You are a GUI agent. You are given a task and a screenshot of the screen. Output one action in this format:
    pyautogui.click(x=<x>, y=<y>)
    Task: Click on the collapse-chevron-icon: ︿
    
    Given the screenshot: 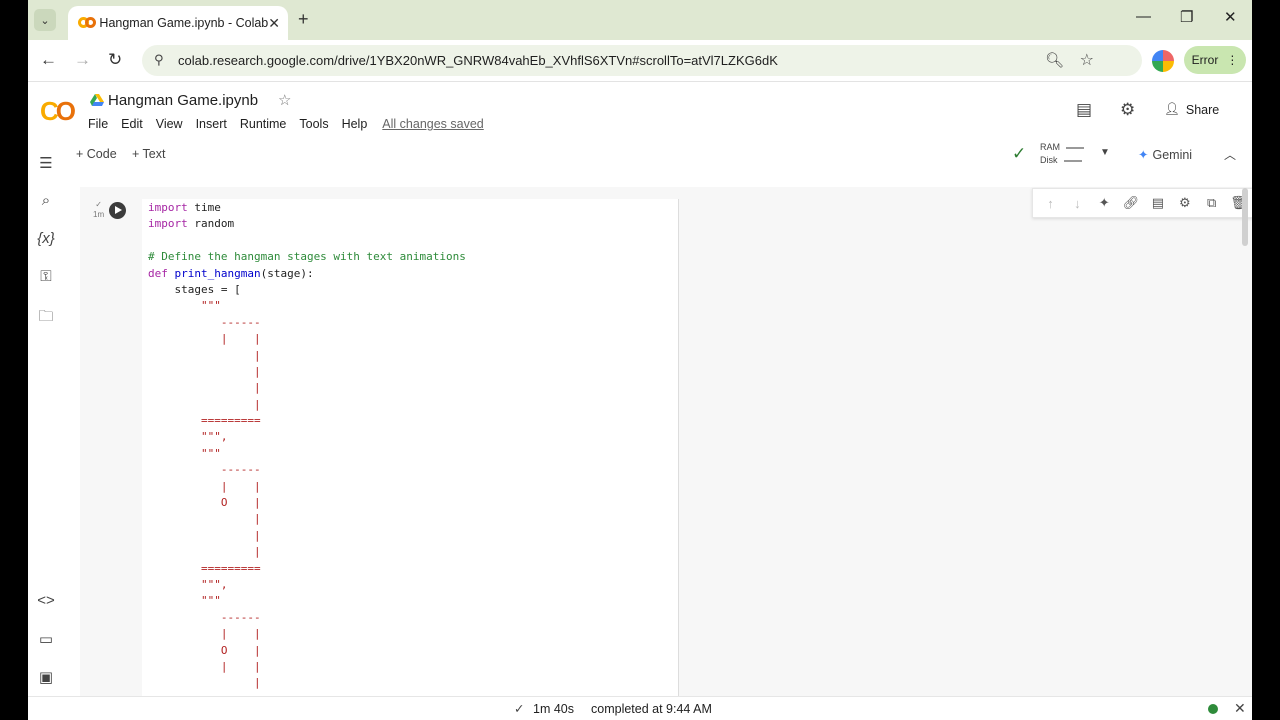 What is the action you would take?
    pyautogui.click(x=1230, y=154)
    